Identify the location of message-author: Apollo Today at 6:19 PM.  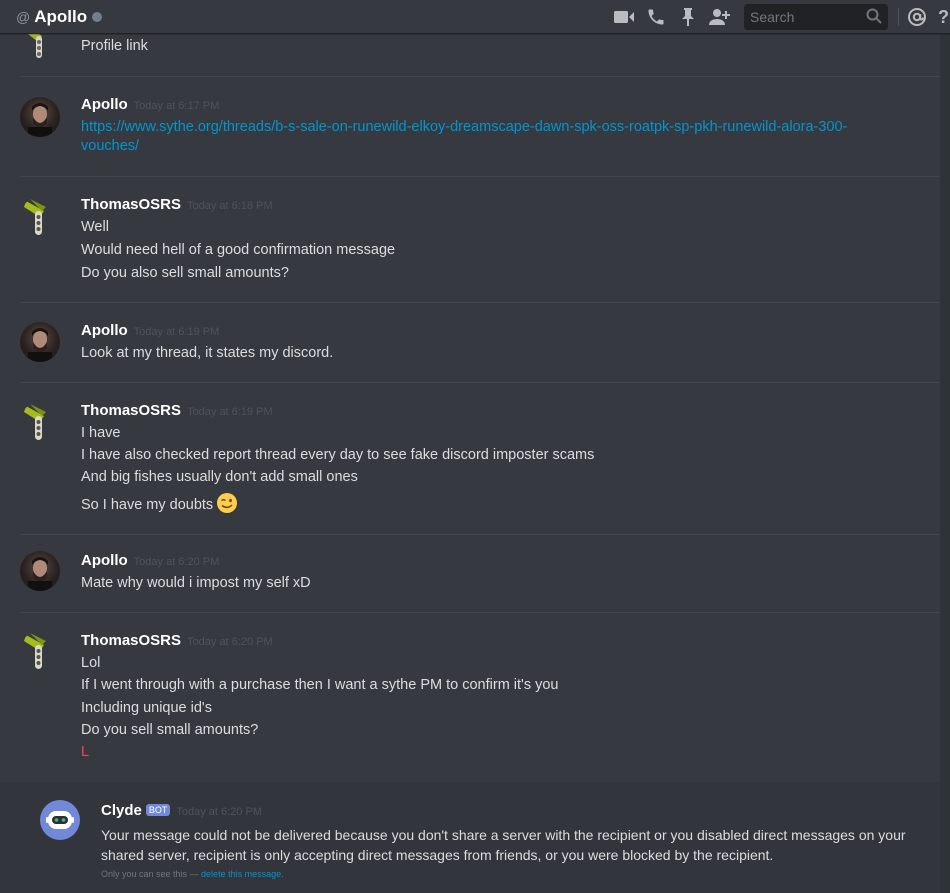
(150, 330).